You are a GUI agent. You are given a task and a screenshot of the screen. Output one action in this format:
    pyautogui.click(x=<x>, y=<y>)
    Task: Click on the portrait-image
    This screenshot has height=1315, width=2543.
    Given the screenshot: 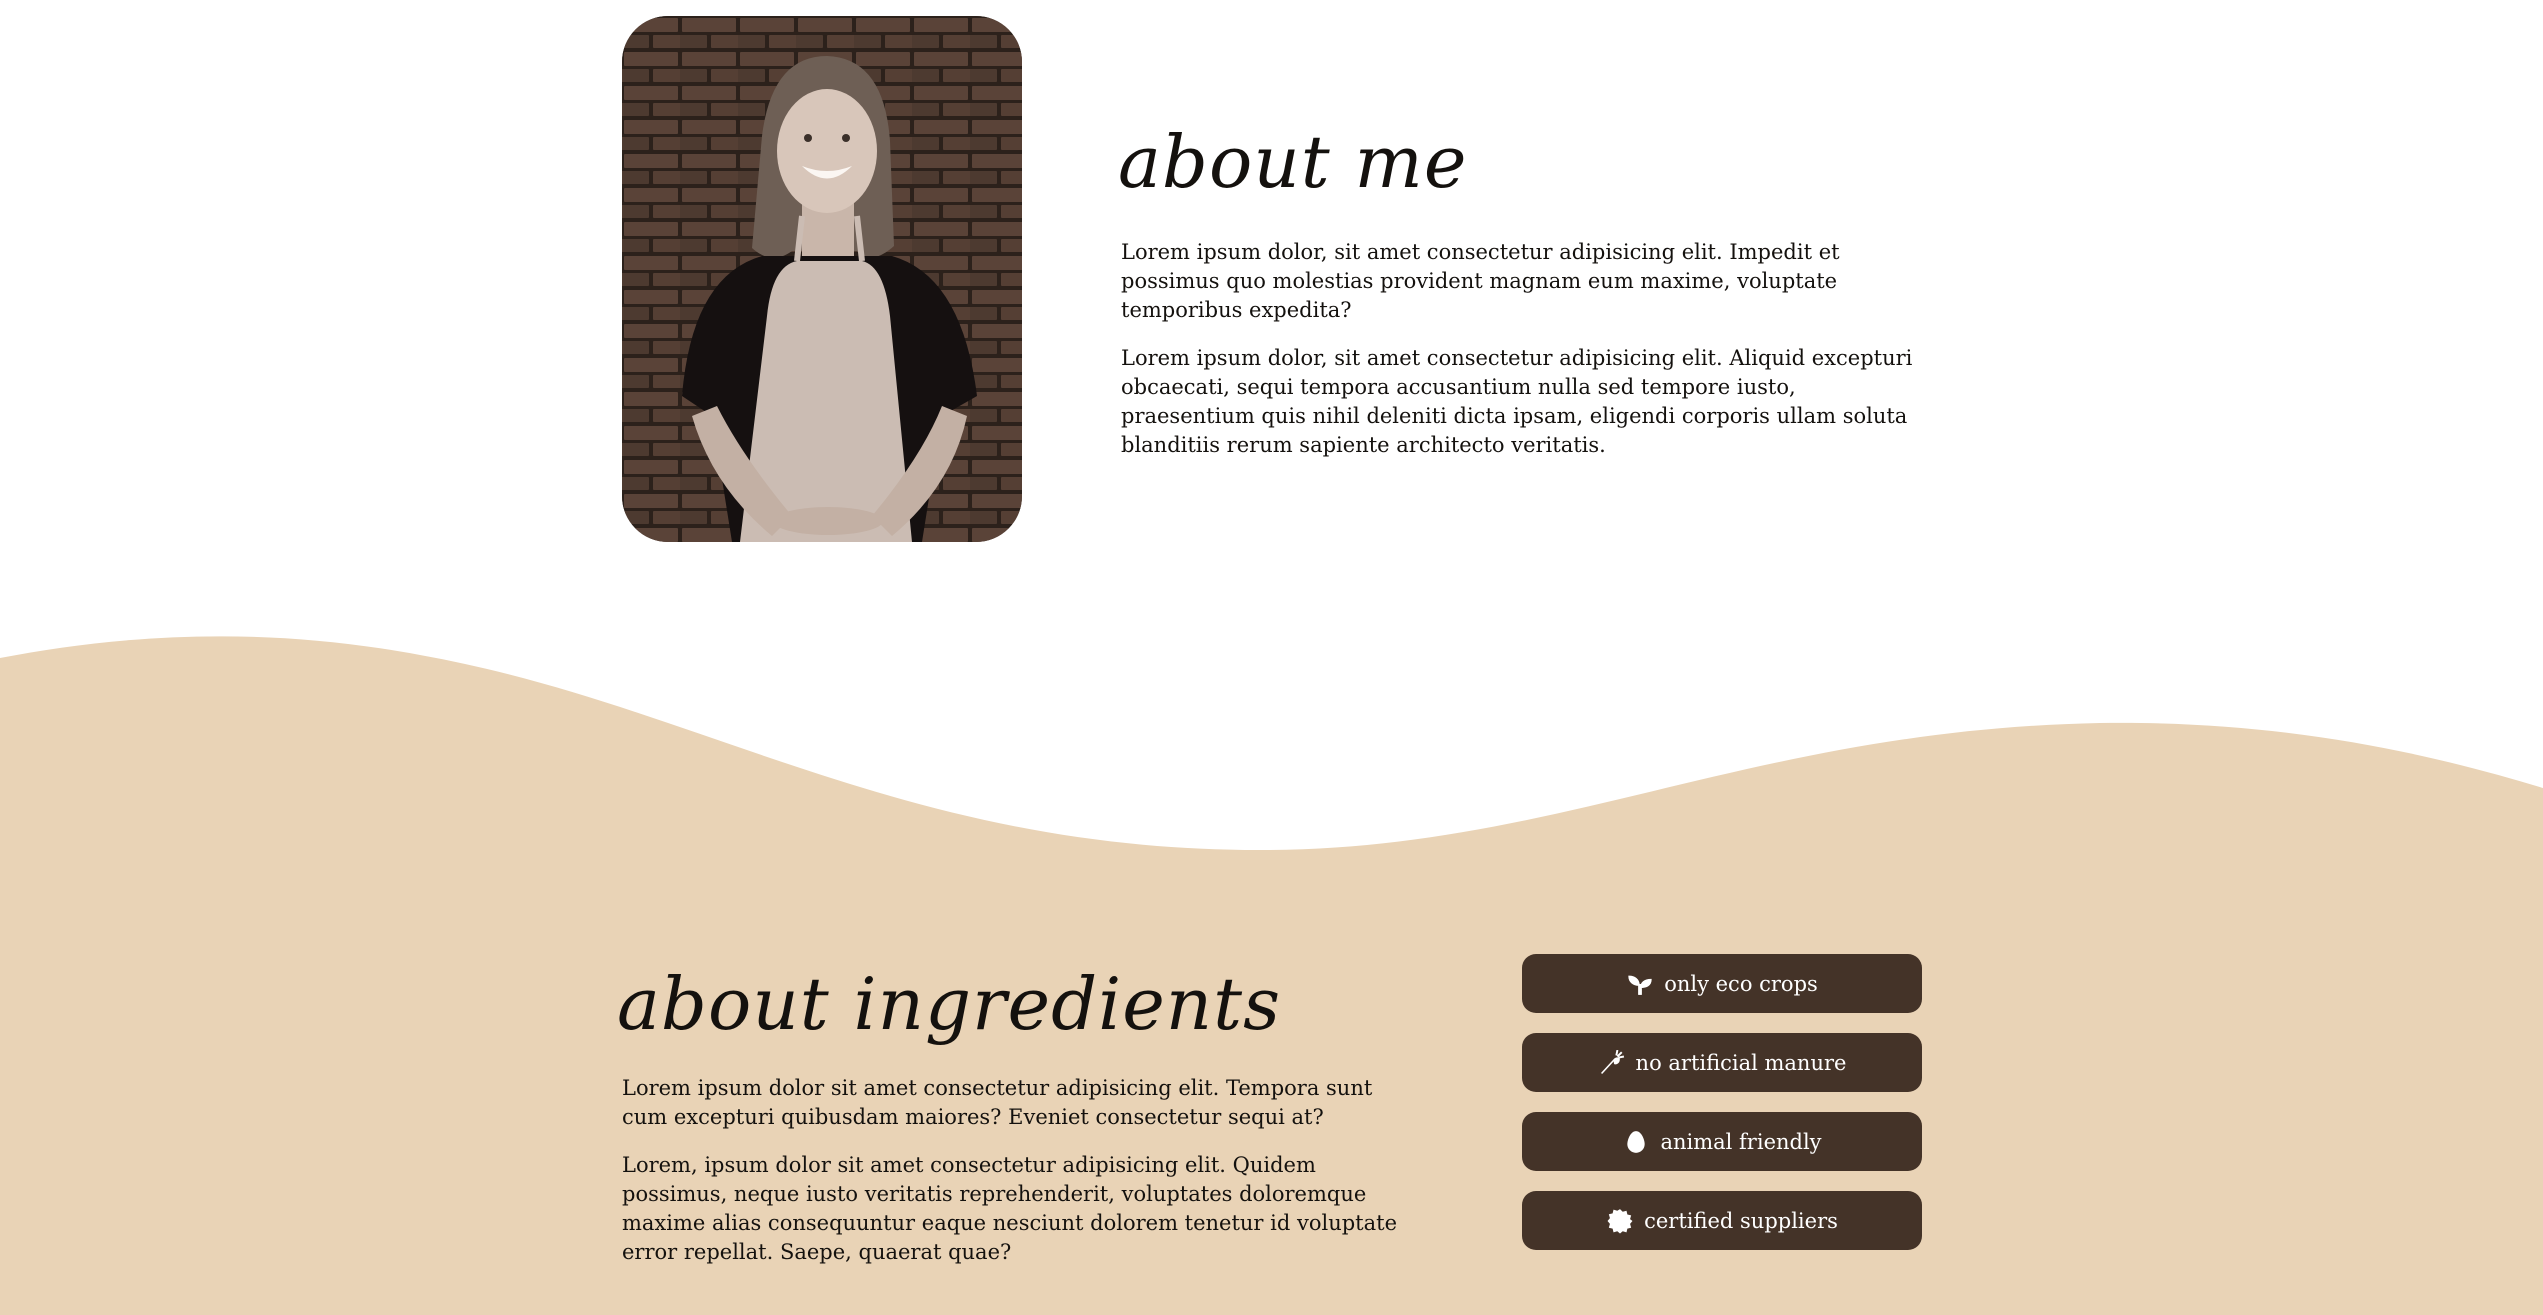 What is the action you would take?
    pyautogui.click(x=822, y=279)
    